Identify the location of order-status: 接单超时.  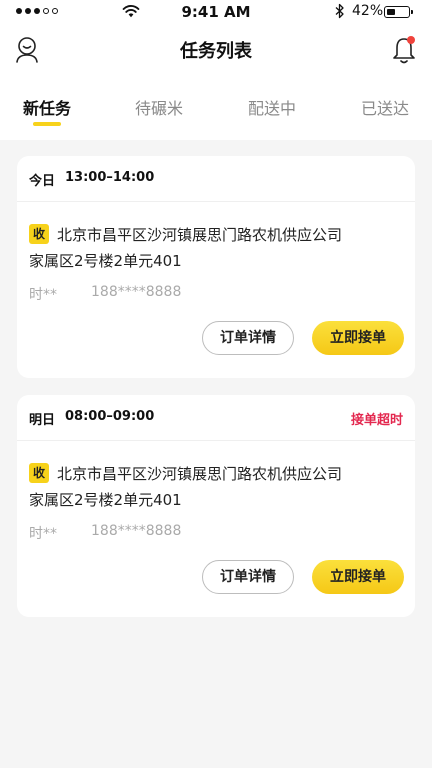
(376, 420).